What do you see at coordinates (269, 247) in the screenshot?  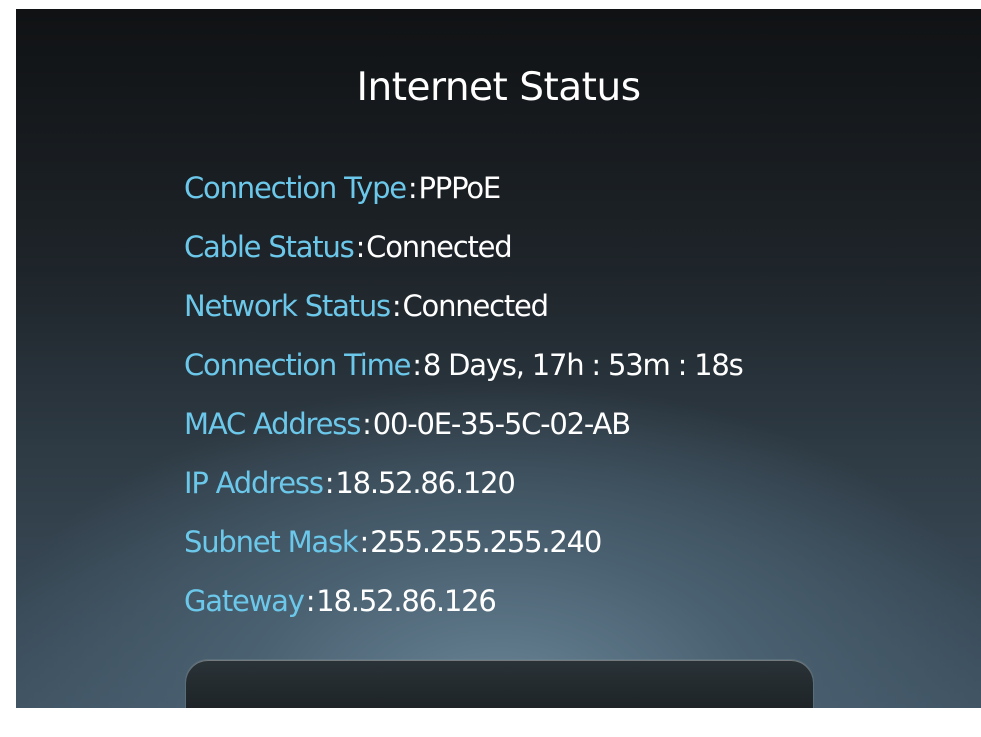 I see `cable-status-label: Cable Status` at bounding box center [269, 247].